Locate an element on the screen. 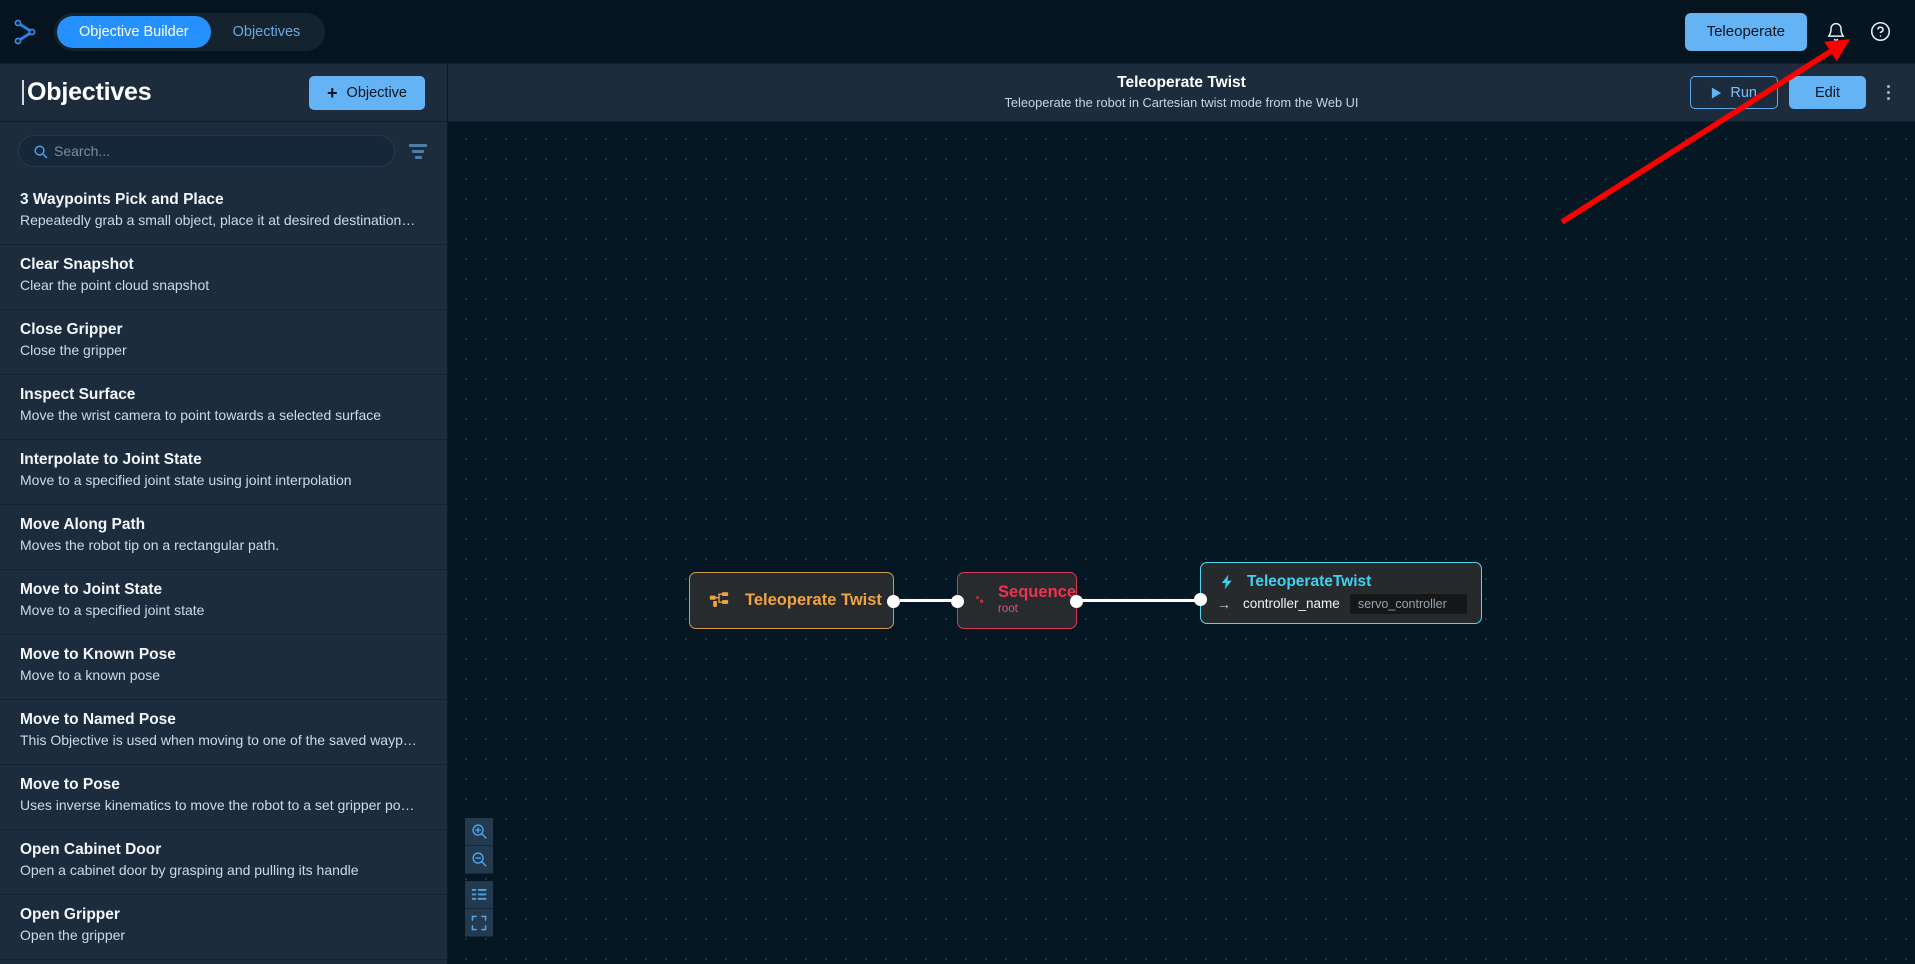  zoom-in-icon is located at coordinates (479, 831).